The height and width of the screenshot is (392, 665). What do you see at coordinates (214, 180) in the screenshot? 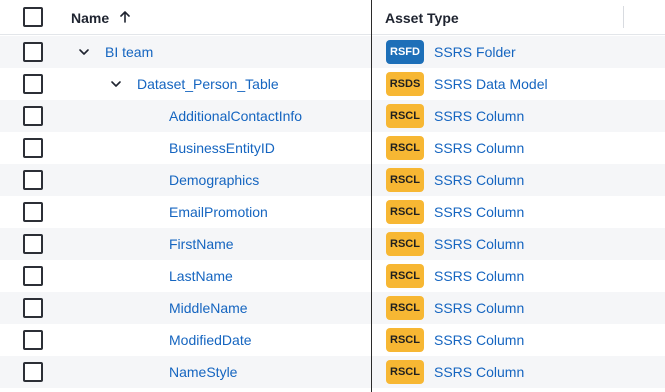
I see `asset-name-link: Demographics` at bounding box center [214, 180].